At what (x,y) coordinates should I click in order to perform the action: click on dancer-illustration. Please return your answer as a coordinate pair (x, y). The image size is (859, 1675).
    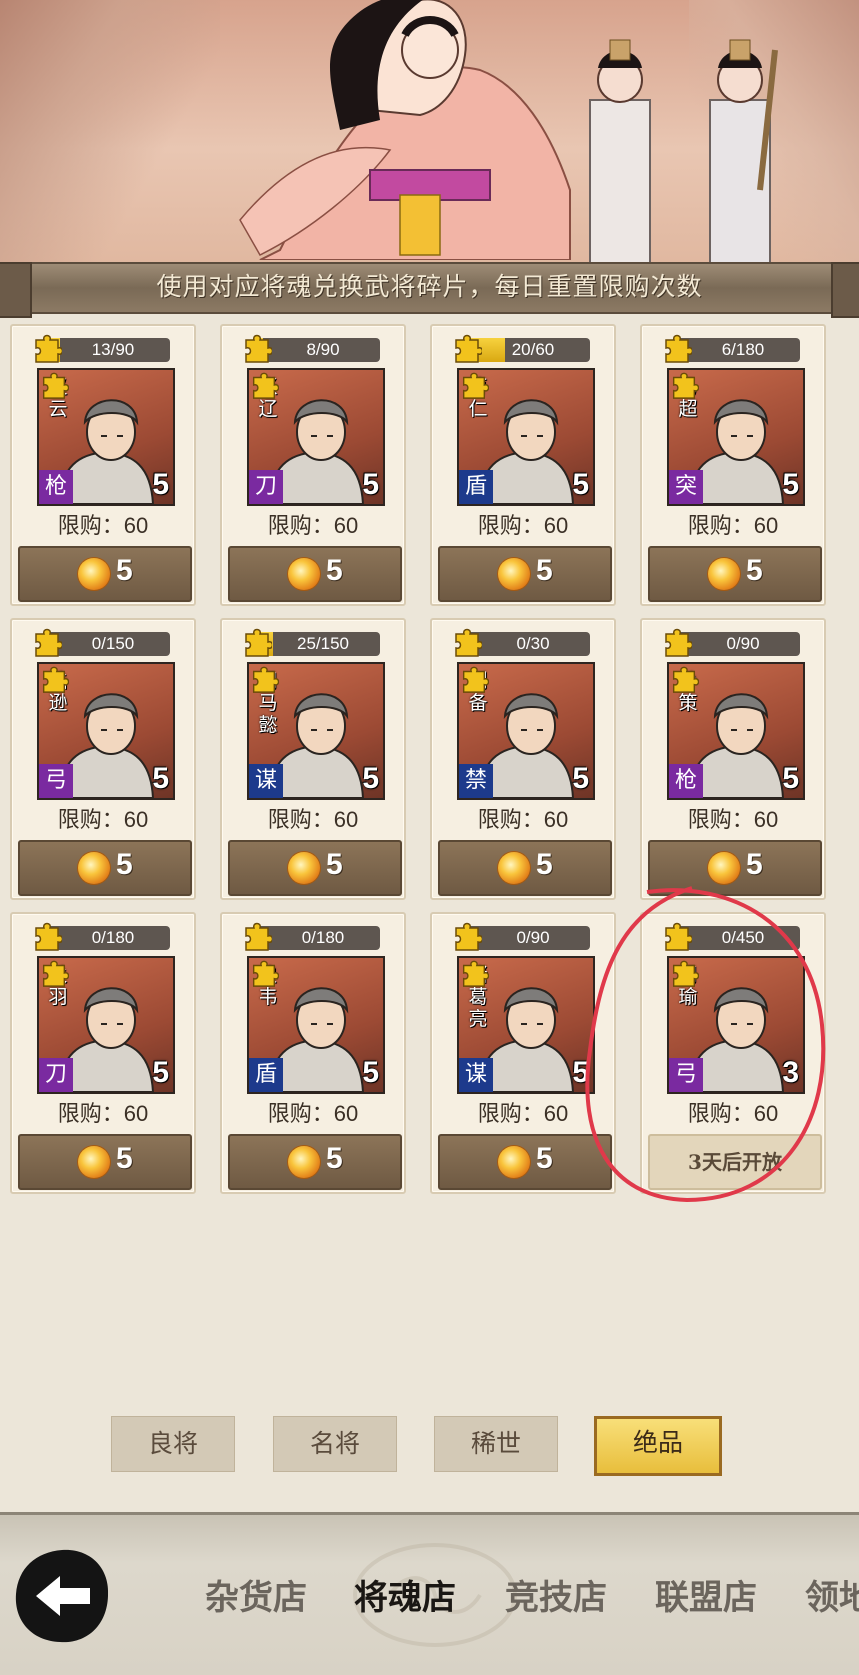
    Looking at the image, I should click on (405, 130).